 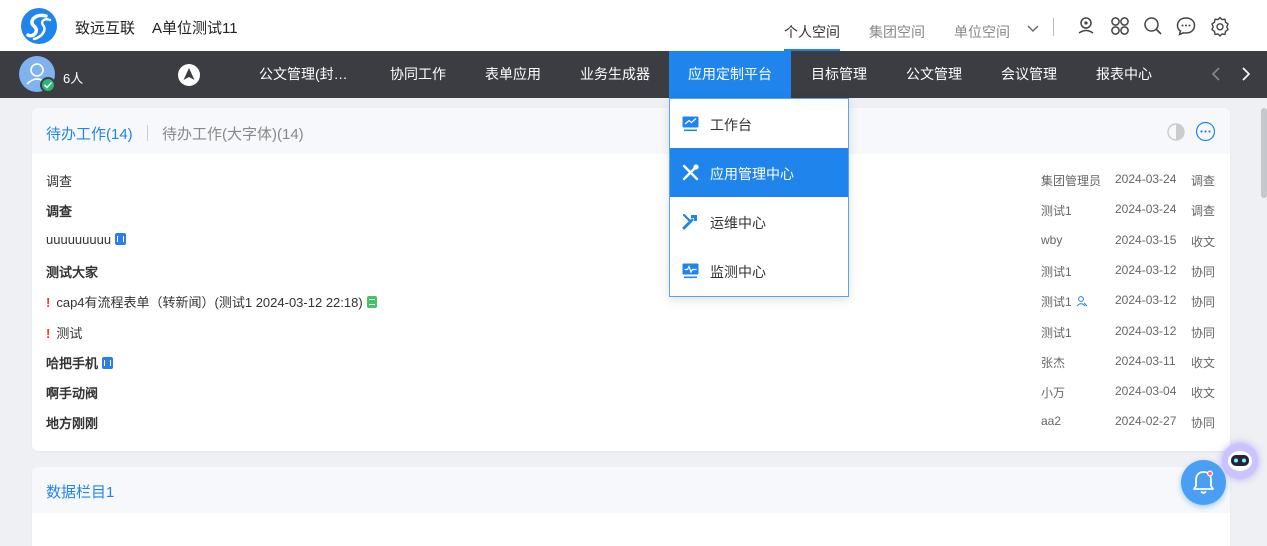 I want to click on dropdown-item-app-management-center: 应用管理中心, so click(x=759, y=172).